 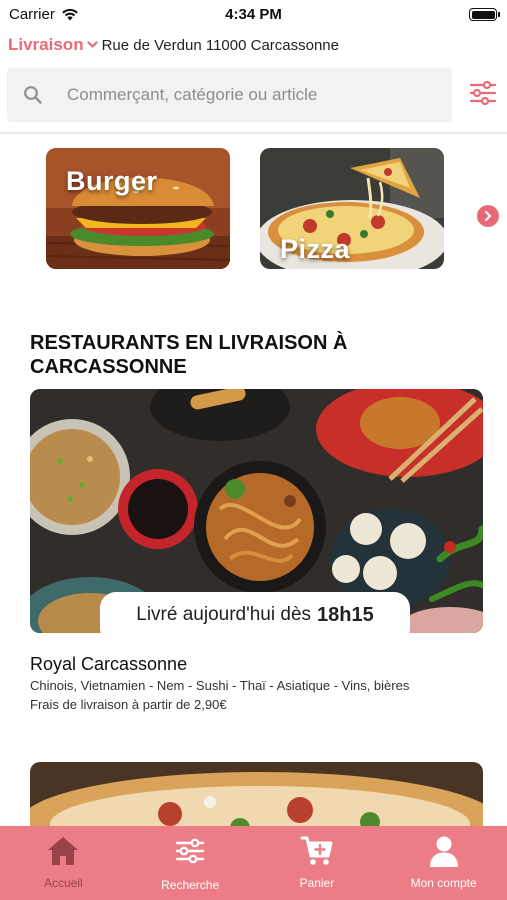 What do you see at coordinates (63, 851) in the screenshot?
I see `home-icon` at bounding box center [63, 851].